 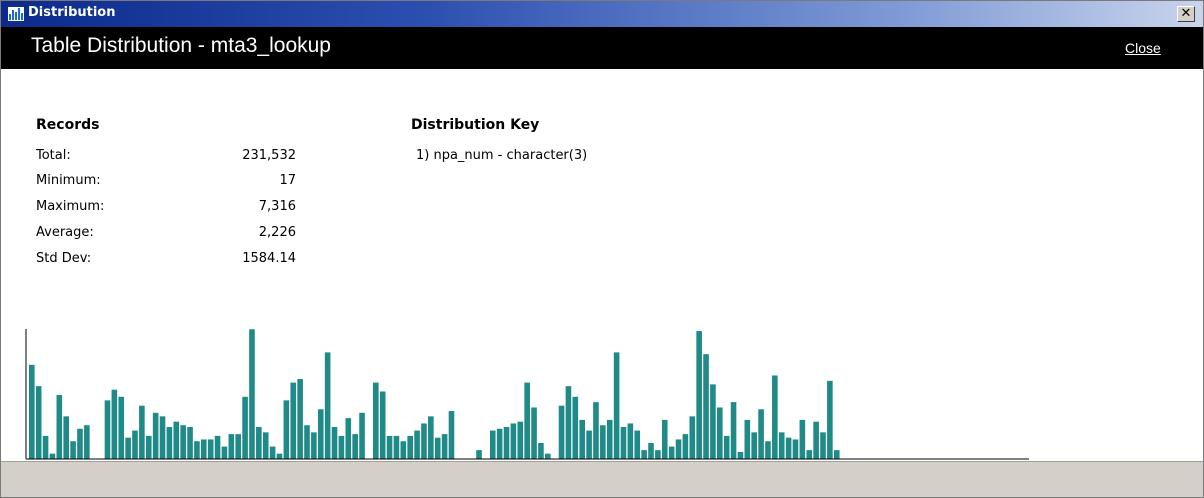 What do you see at coordinates (70, 206) in the screenshot?
I see `stat-label: Maximum:` at bounding box center [70, 206].